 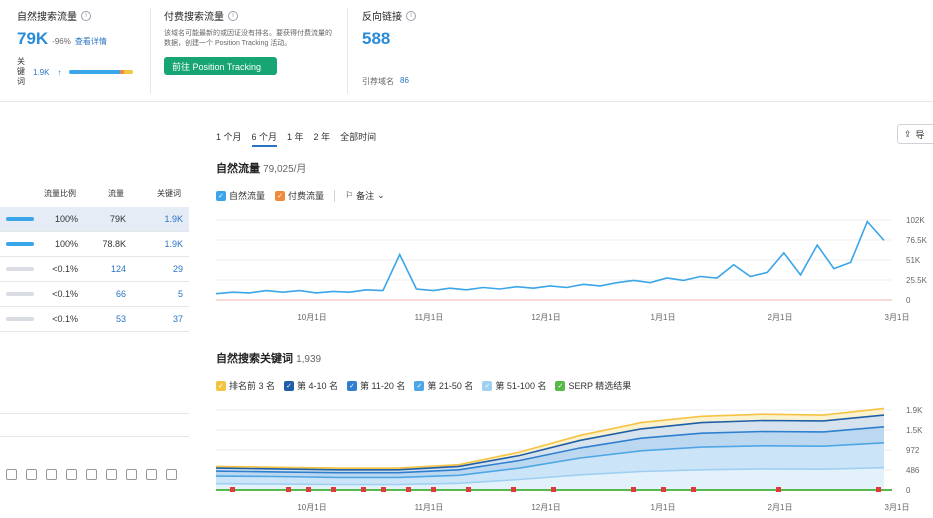 What do you see at coordinates (917, 240) in the screenshot?
I see `y-tick-label: 76.5K` at bounding box center [917, 240].